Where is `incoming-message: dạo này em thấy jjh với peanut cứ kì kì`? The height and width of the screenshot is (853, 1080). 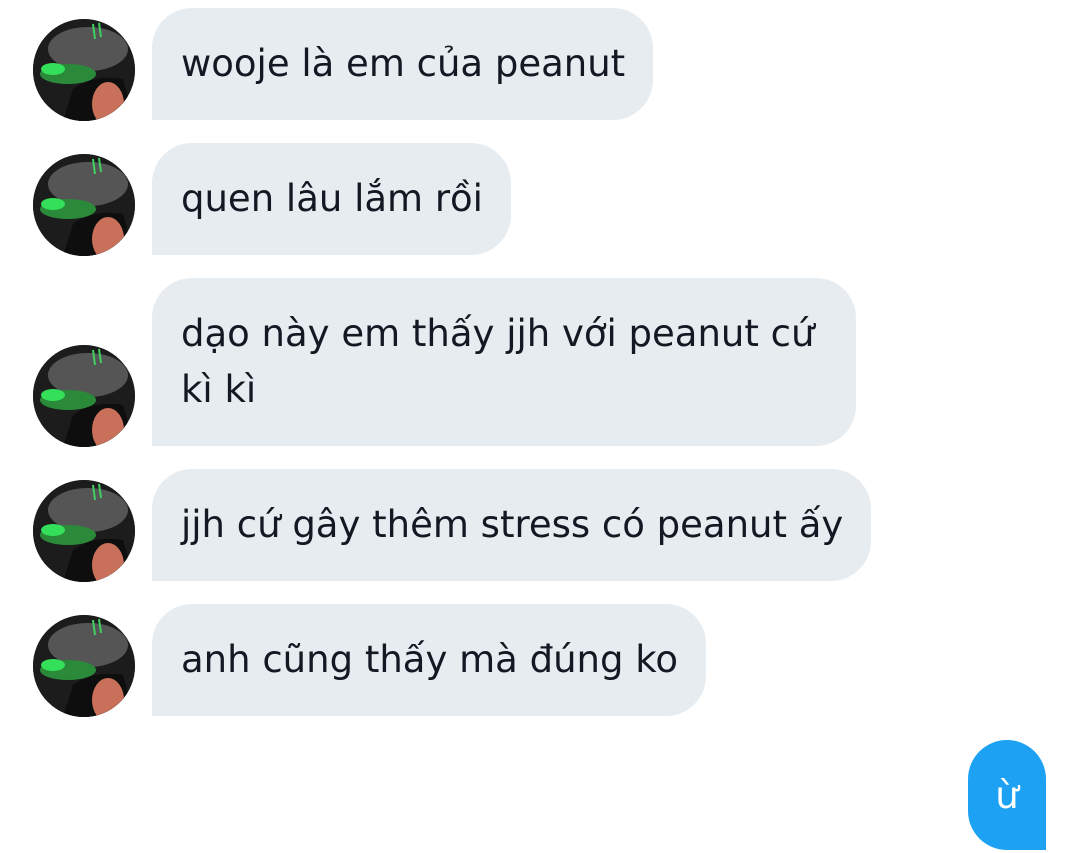
incoming-message: dạo này em thấy jjh với peanut cứ kì kì is located at coordinates (504, 362).